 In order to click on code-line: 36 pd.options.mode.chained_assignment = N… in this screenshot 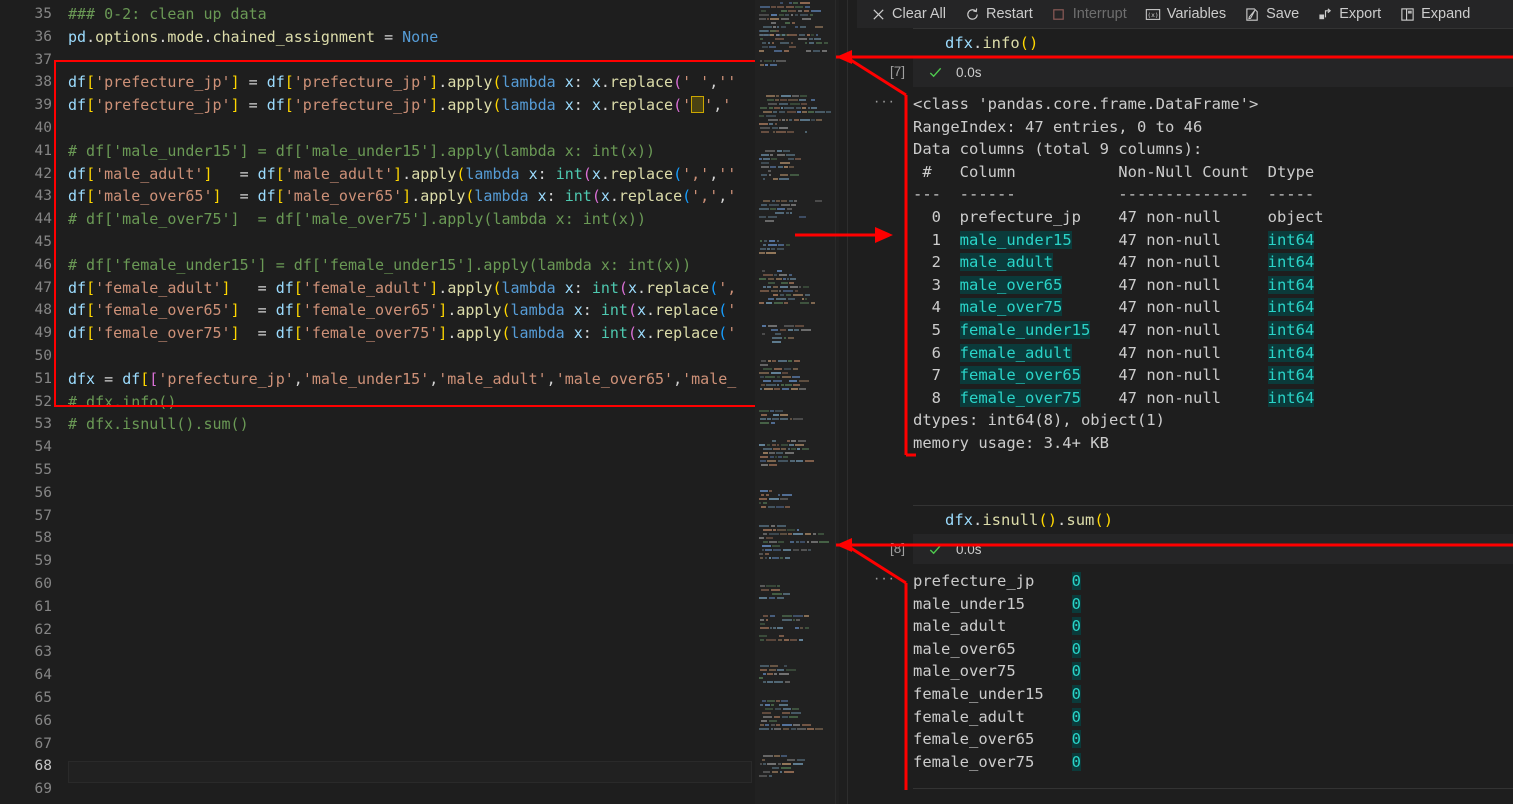, I will do `click(377, 37)`.